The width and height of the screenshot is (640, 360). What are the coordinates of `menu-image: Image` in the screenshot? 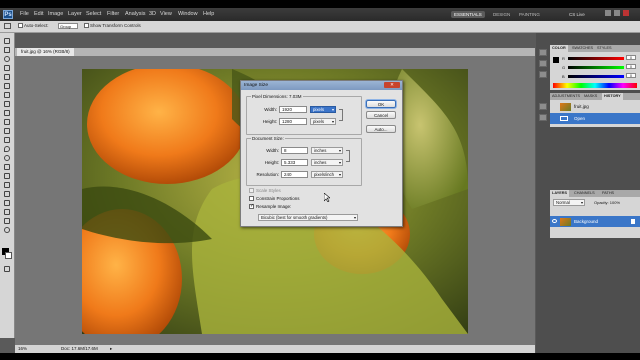 It's located at (55, 14).